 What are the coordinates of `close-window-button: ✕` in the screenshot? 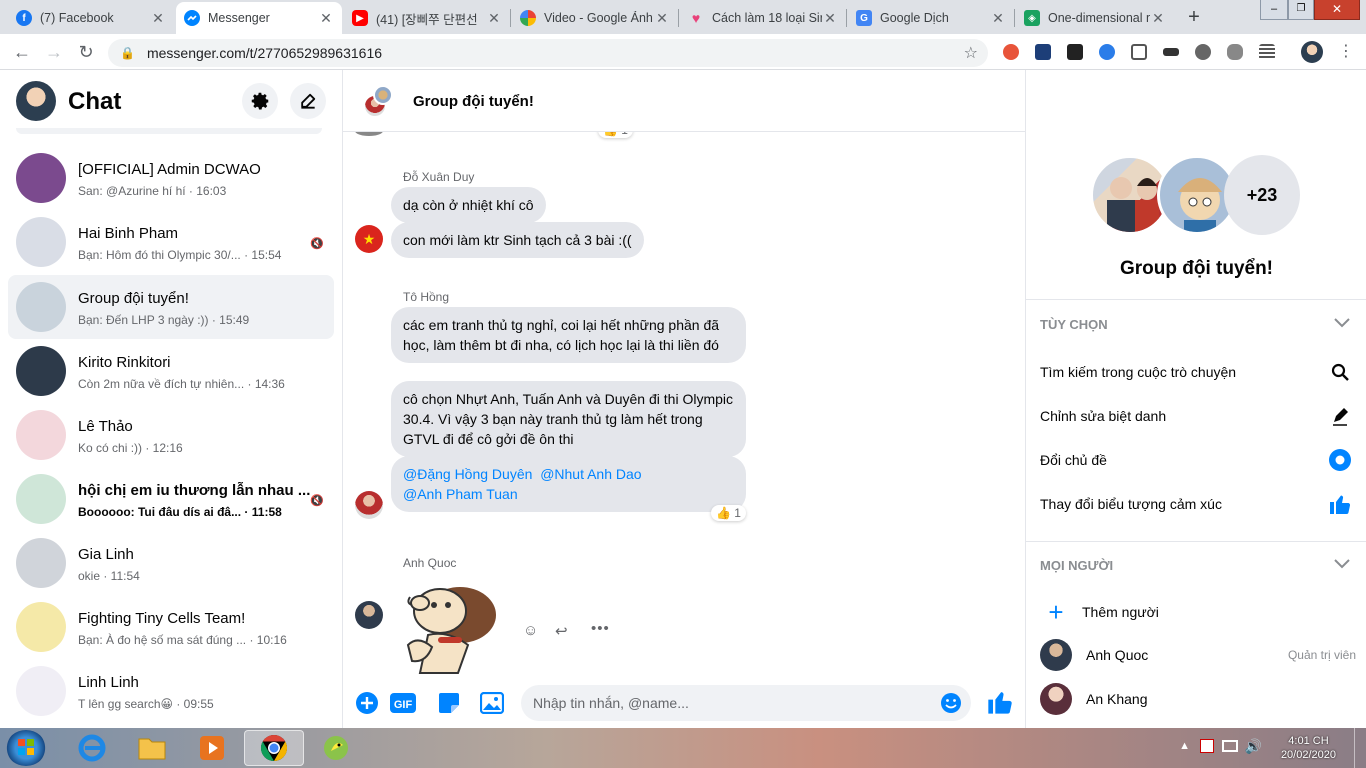 It's located at (1337, 10).